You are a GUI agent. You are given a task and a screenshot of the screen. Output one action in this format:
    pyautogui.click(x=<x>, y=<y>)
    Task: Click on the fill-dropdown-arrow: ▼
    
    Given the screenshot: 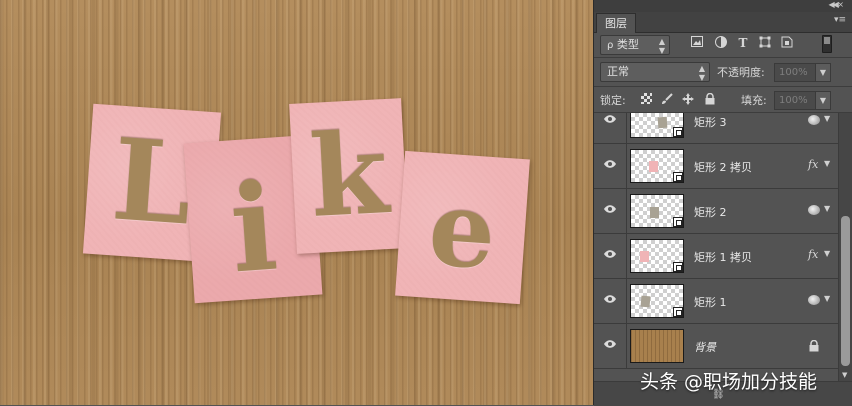 What is the action you would take?
    pyautogui.click(x=823, y=100)
    